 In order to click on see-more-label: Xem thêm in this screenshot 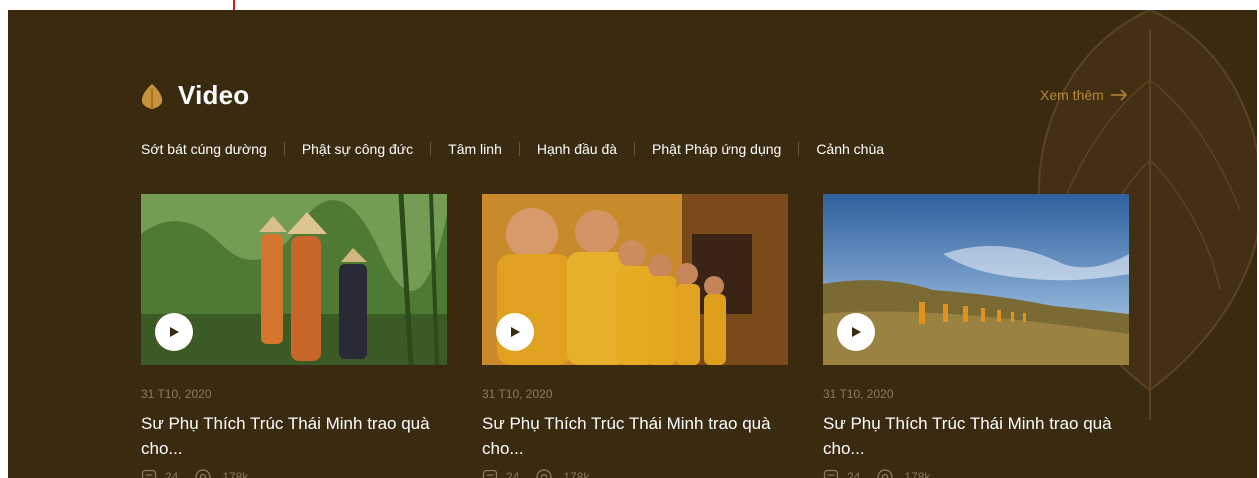, I will do `click(1072, 95)`.